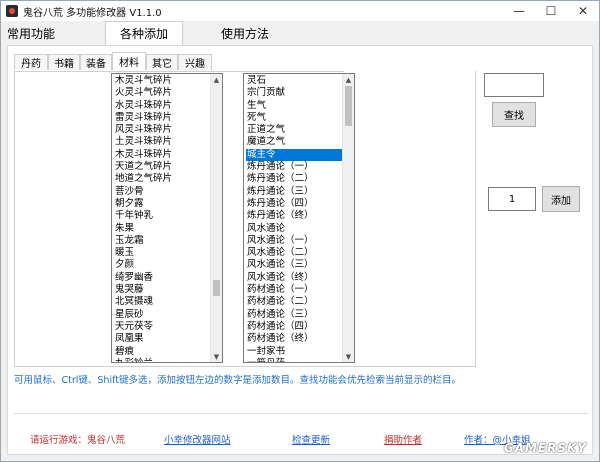  I want to click on list-item: 死气, so click(294, 118).